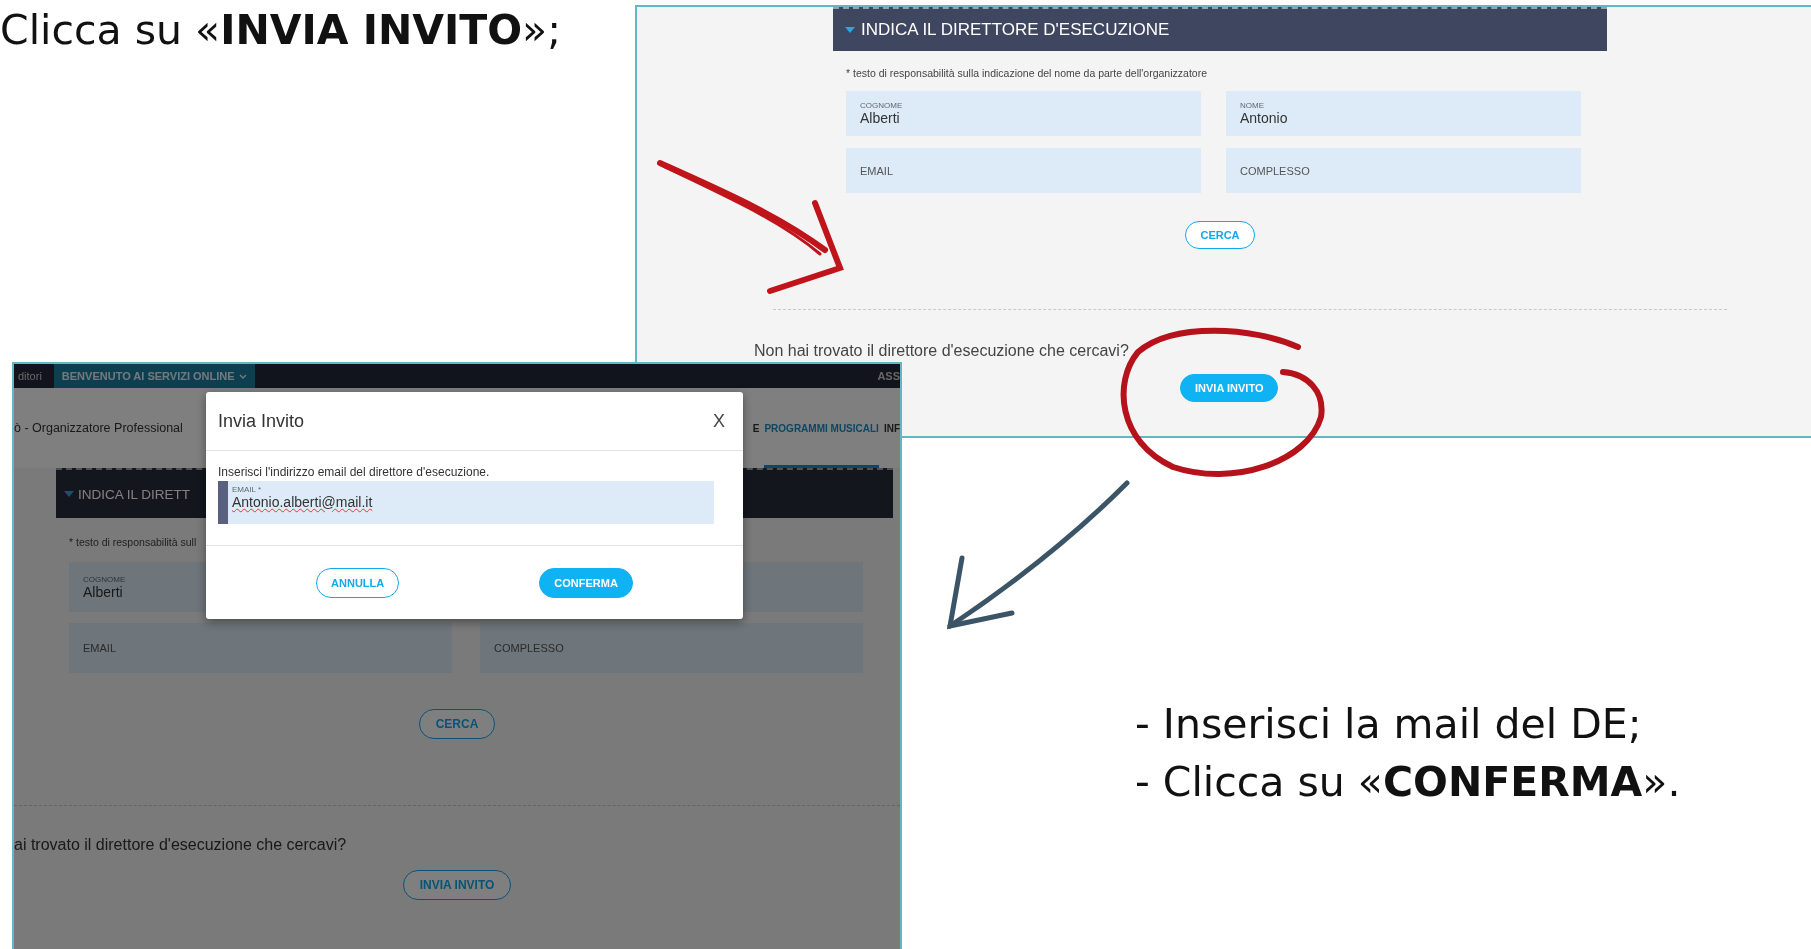 The height and width of the screenshot is (949, 1811). What do you see at coordinates (1403, 113) in the screenshot?
I see `input-field: NOME Antonio` at bounding box center [1403, 113].